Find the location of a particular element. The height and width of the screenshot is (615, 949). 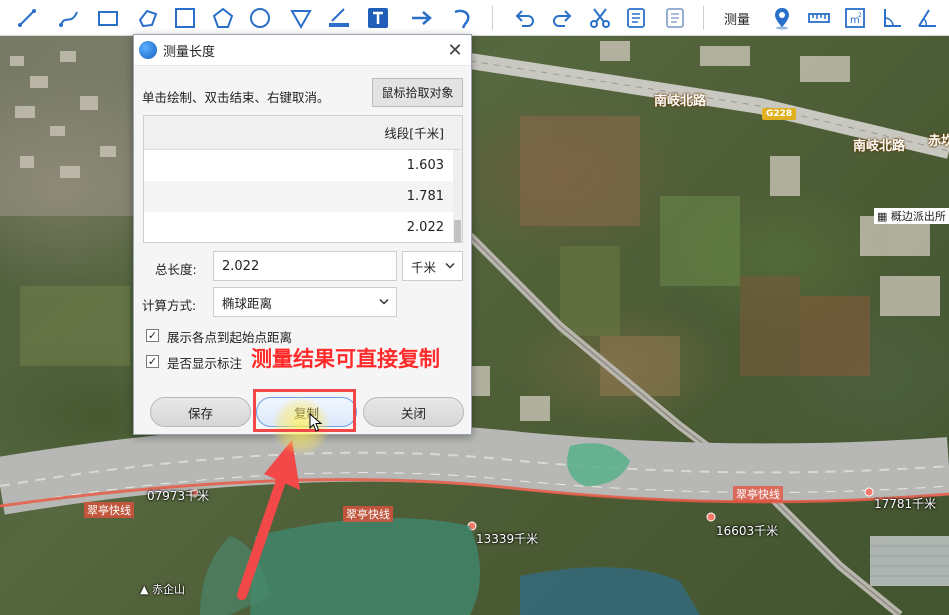

distance-label-4: 17781千米 is located at coordinates (905, 504).